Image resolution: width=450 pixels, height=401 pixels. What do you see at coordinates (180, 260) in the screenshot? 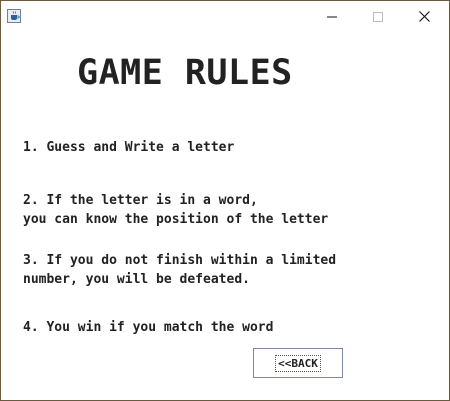
I see `rule-text: 3. If you do not finish within a limited` at bounding box center [180, 260].